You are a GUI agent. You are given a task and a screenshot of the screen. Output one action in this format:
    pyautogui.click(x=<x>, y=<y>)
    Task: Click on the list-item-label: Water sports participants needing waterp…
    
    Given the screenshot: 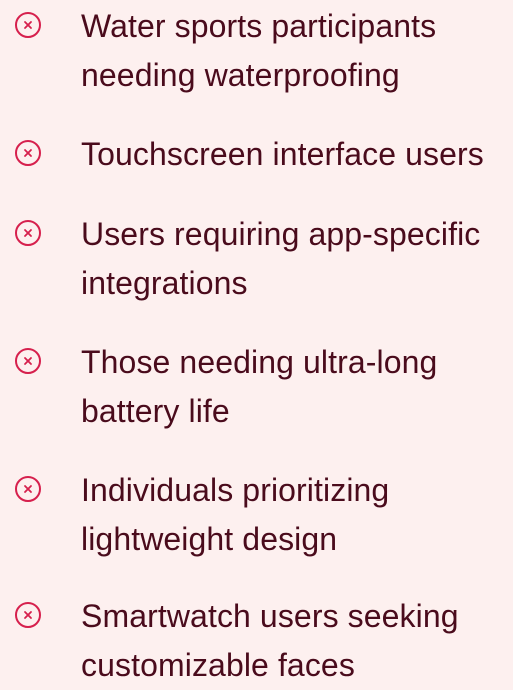 What is the action you would take?
    pyautogui.click(x=259, y=50)
    